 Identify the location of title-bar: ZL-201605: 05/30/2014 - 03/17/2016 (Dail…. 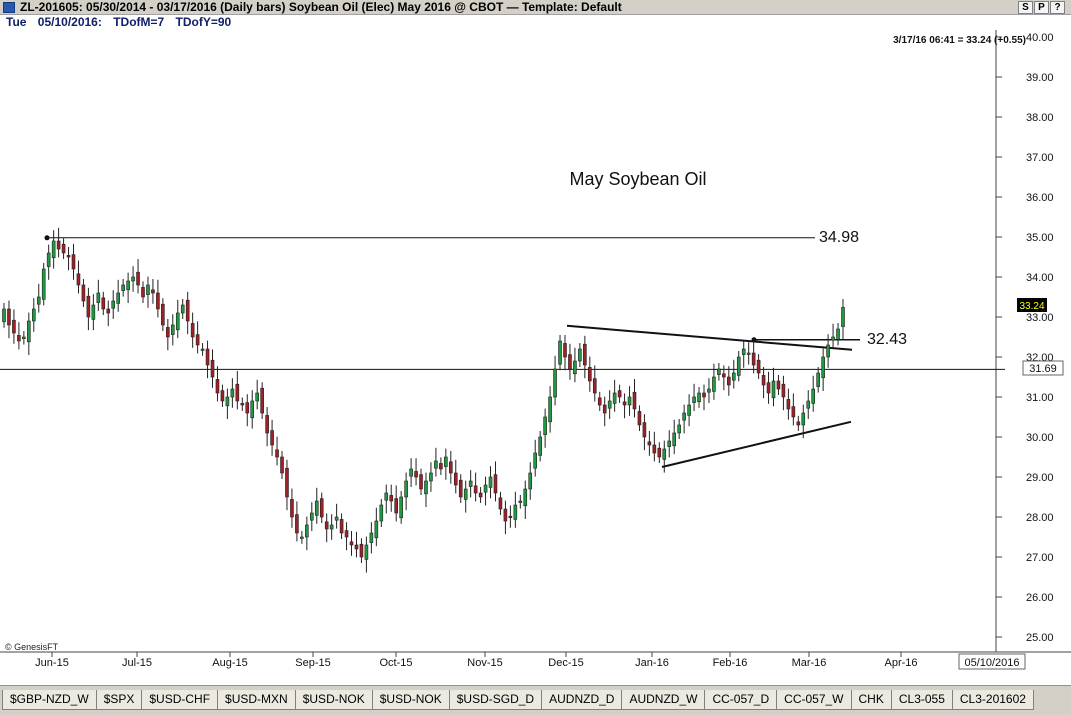
(535, 7).